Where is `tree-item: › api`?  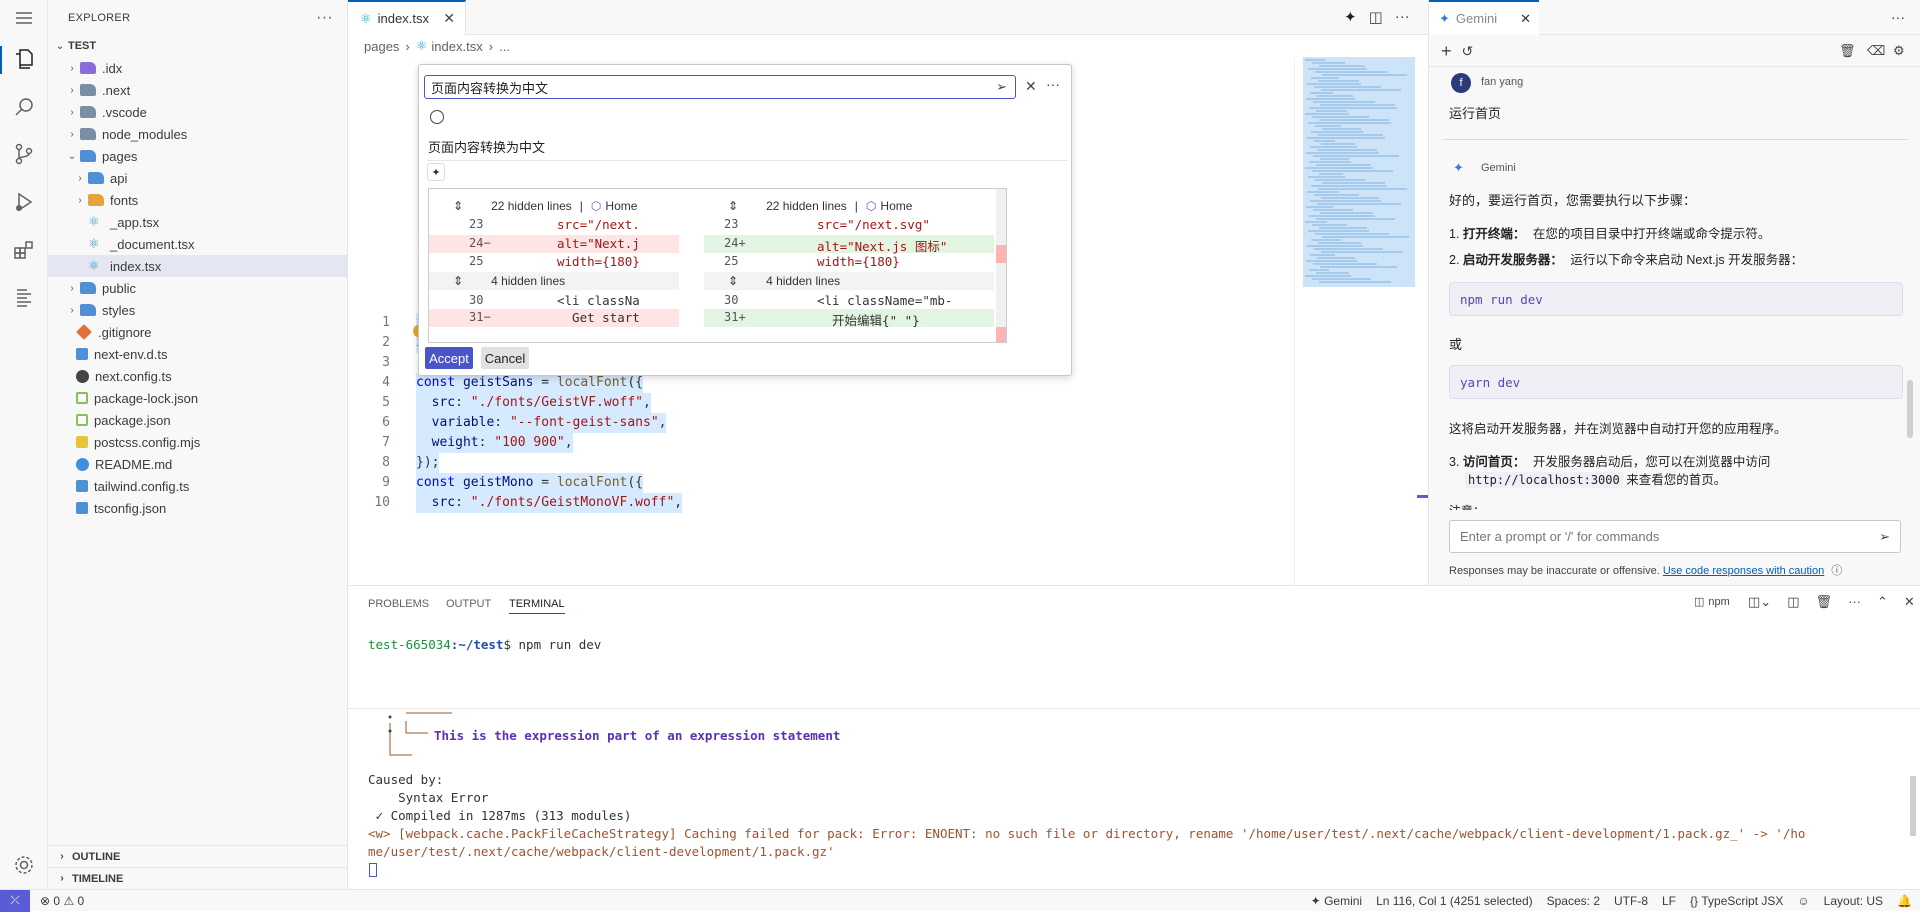
tree-item: › api is located at coordinates (197, 178).